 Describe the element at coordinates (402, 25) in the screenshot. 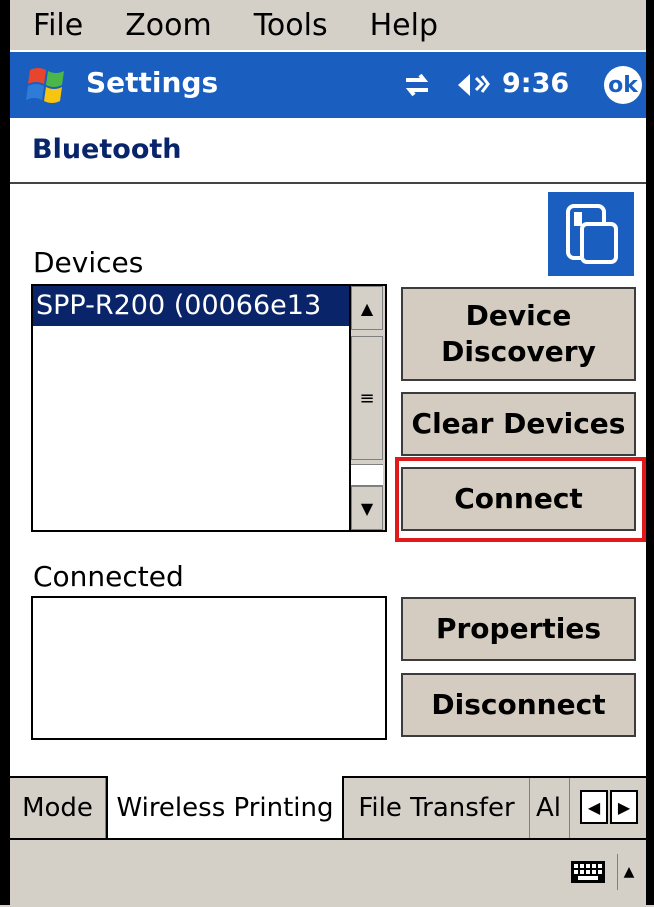

I see `menu-help: Help` at that location.